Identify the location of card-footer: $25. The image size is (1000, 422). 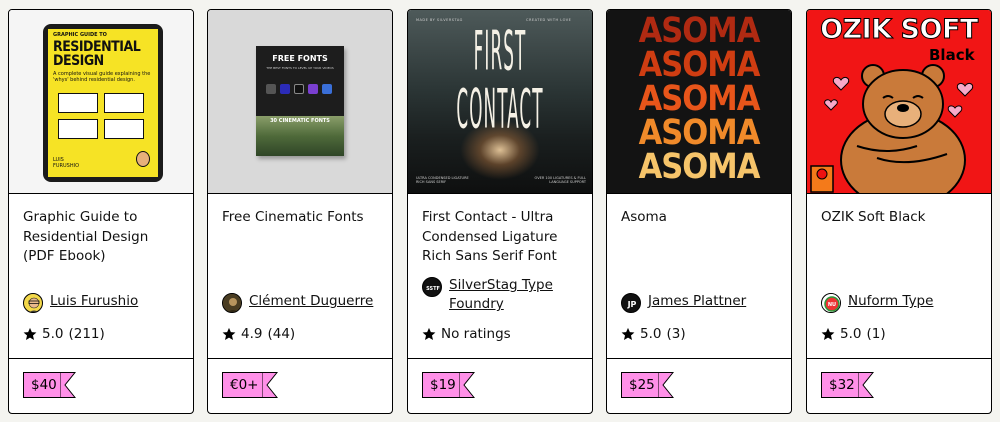
(699, 385).